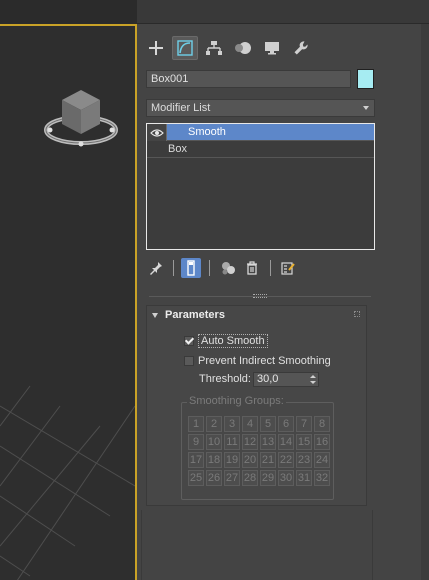  What do you see at coordinates (189, 361) in the screenshot?
I see `prevent-indirect-checkbox` at bounding box center [189, 361].